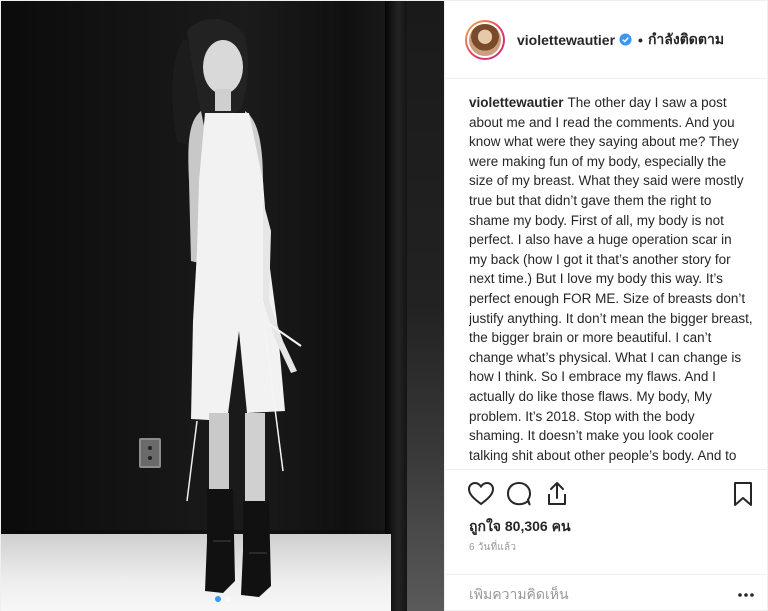 This screenshot has width=768, height=611. Describe the element at coordinates (492, 547) in the screenshot. I see `post-timestamp: 6 วันที่แล้ว` at that location.